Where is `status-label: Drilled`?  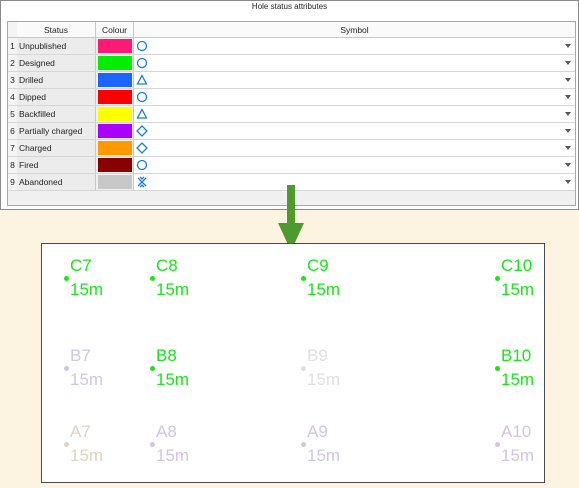
status-label: Drilled is located at coordinates (56, 80).